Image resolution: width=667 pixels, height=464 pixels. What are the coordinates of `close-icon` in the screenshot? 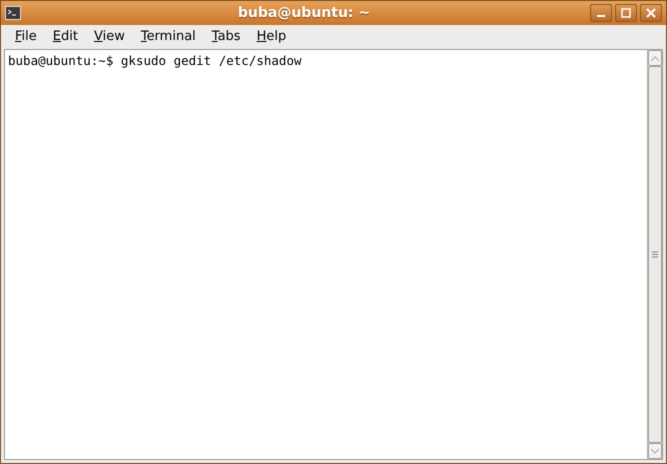 It's located at (651, 13).